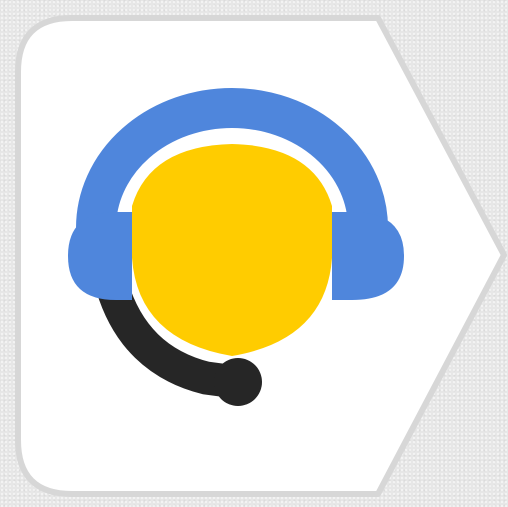 This screenshot has height=507, width=508. Describe the element at coordinates (368, 256) in the screenshot. I see `right-ear-cup` at that location.